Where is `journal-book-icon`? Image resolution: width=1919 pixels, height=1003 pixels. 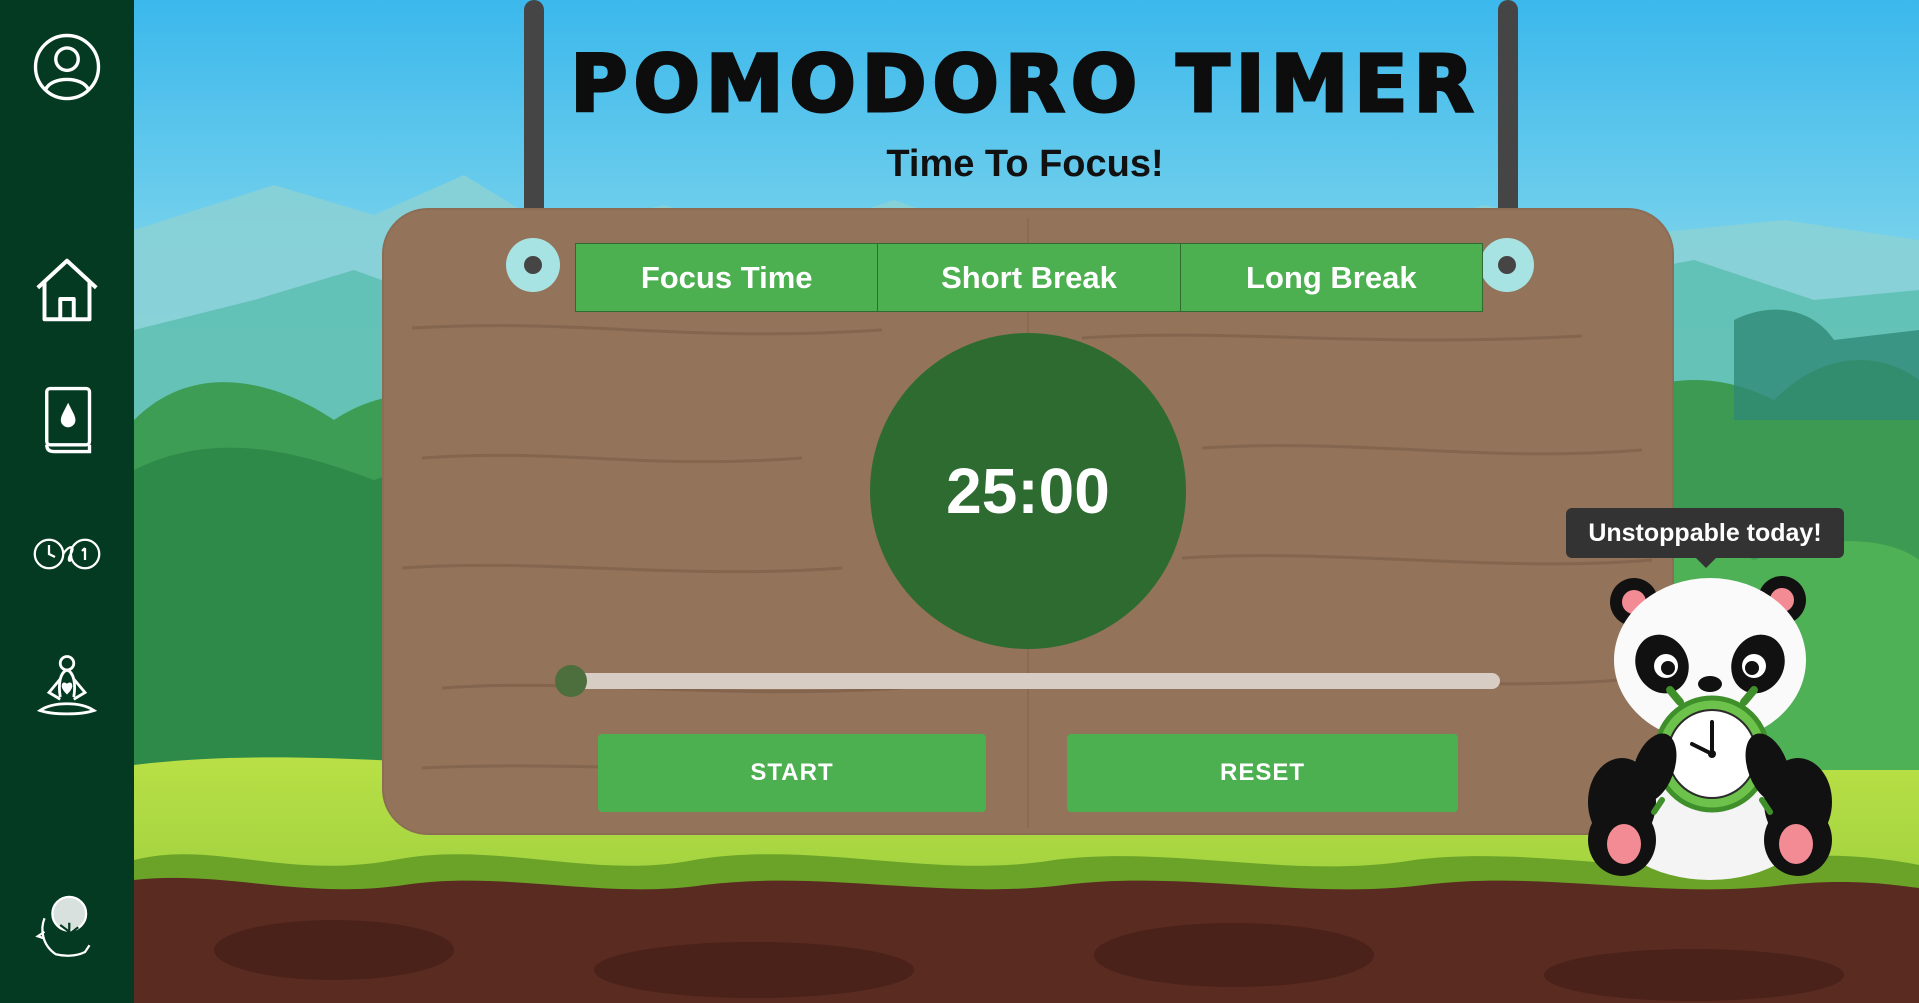 journal-book-icon is located at coordinates (67, 420).